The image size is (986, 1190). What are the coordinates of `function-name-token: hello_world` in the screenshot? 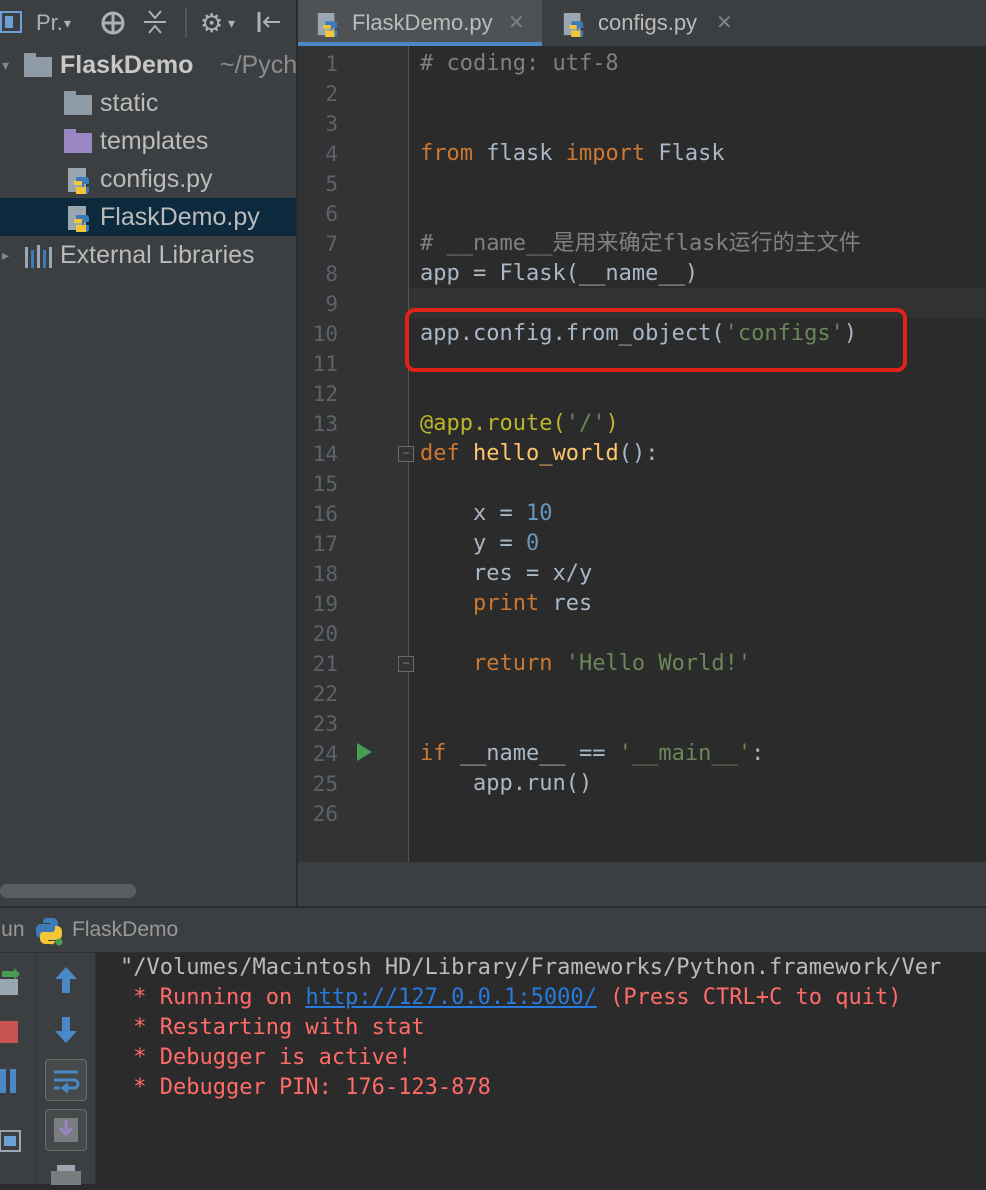 It's located at (539, 453).